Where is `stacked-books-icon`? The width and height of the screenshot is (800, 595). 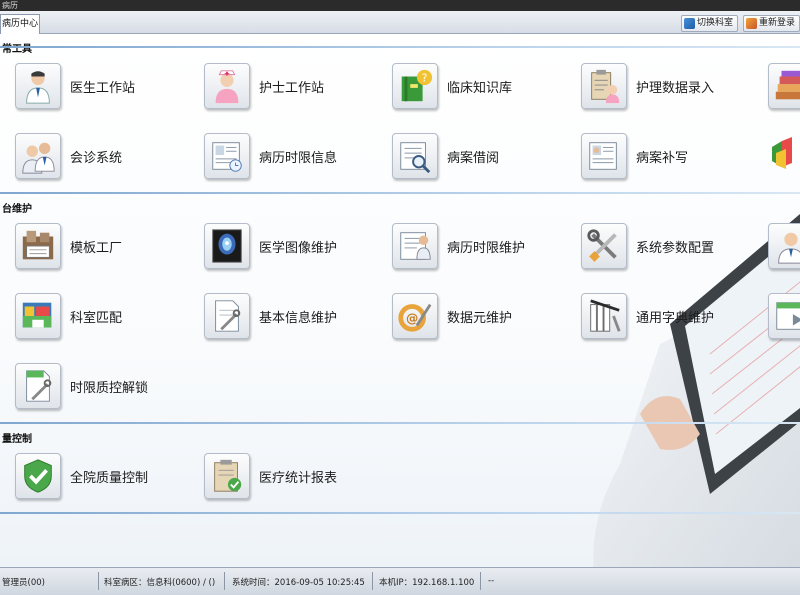 stacked-books-icon is located at coordinates (784, 86).